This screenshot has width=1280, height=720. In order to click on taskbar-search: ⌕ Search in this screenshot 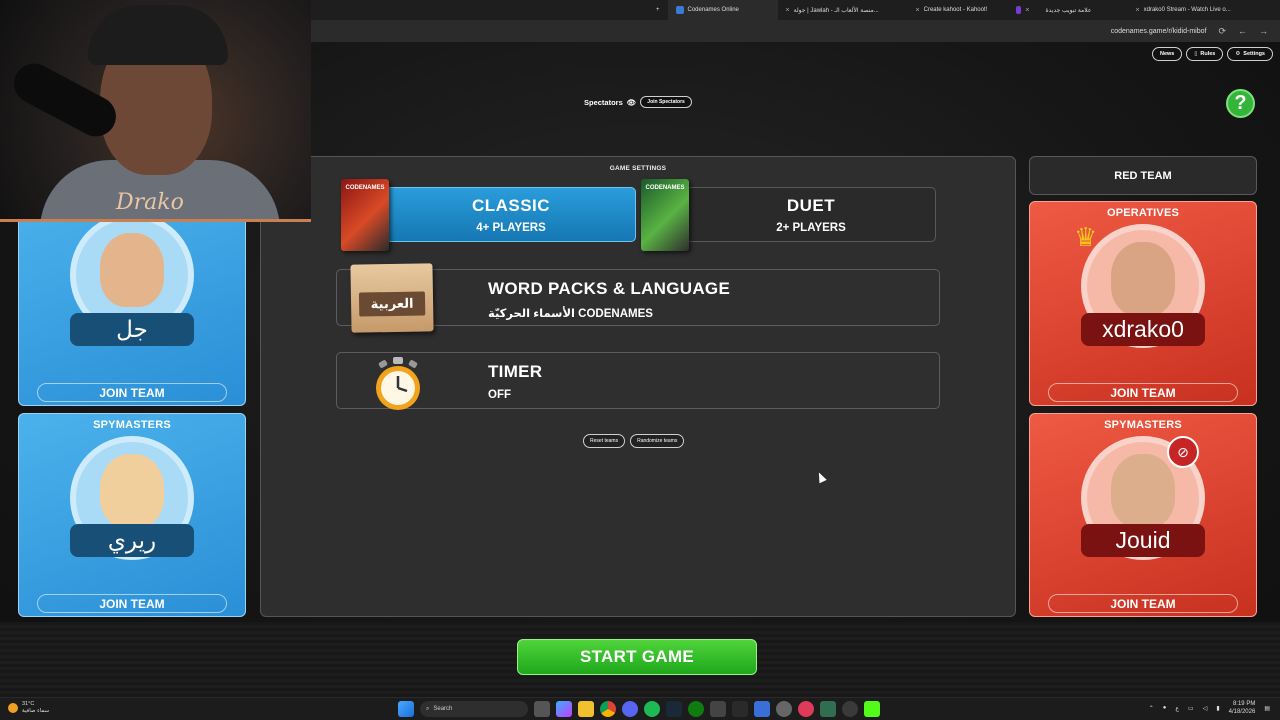, I will do `click(474, 709)`.